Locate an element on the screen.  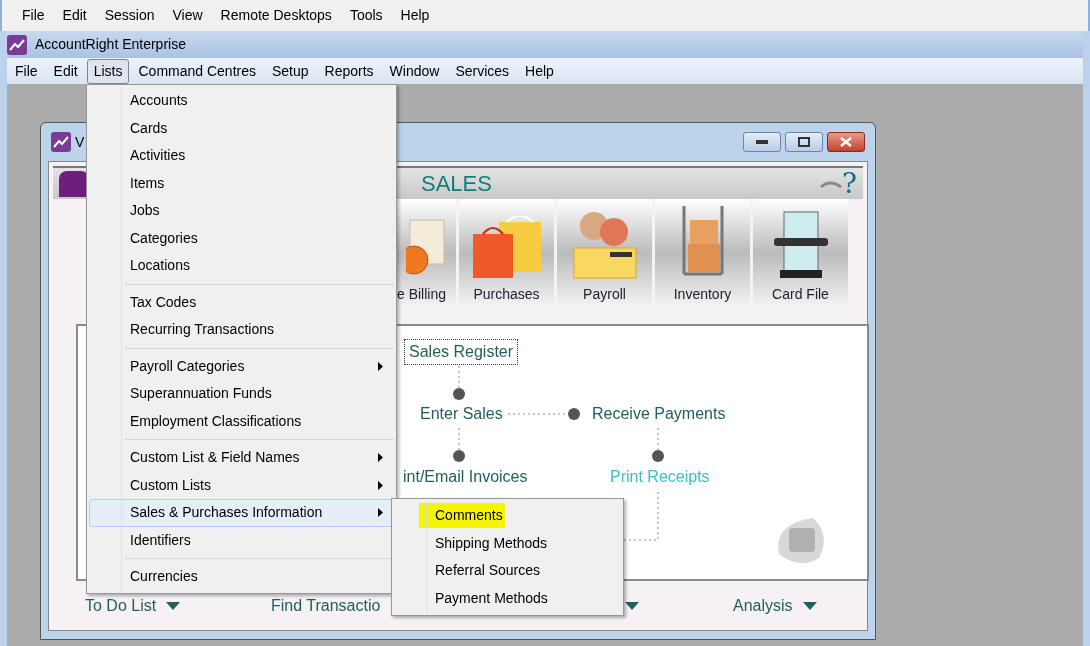
workflow-link: Enter Sales is located at coordinates (461, 414).